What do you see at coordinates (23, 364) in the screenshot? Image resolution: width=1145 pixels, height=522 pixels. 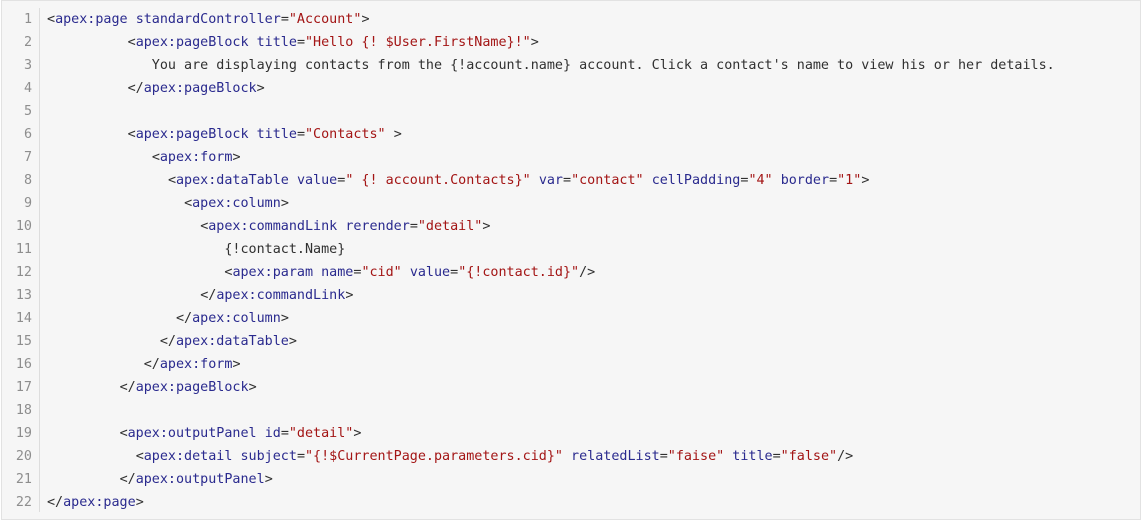 I see `line-number: 16` at bounding box center [23, 364].